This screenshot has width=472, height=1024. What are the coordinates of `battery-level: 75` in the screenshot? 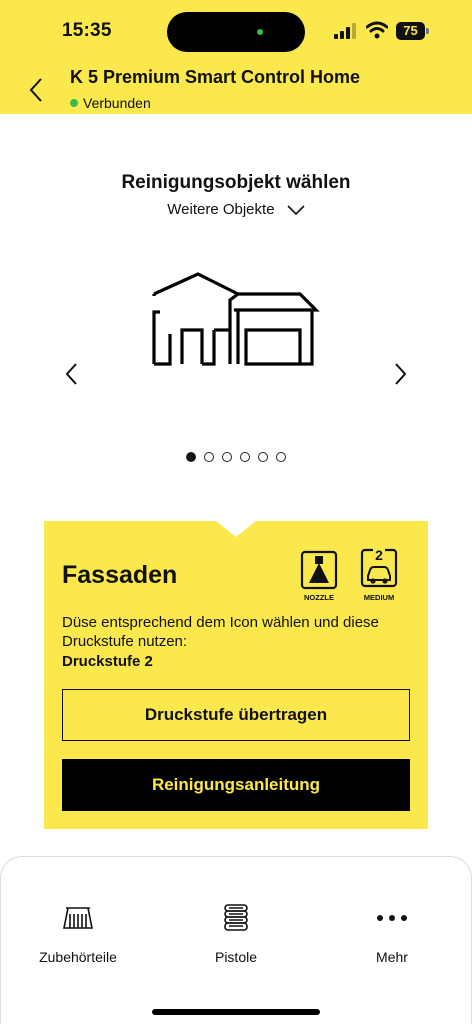 It's located at (410, 31).